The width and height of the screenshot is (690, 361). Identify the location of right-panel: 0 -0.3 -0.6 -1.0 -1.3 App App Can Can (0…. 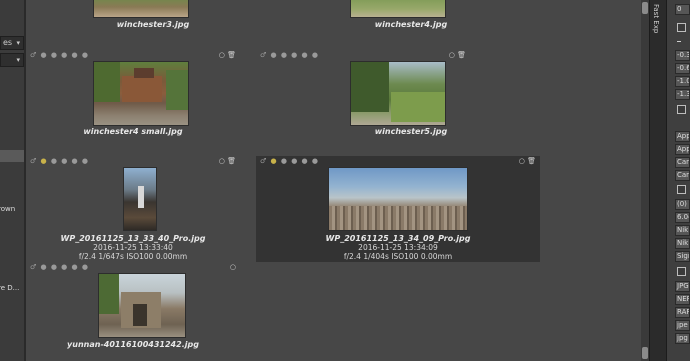
(678, 180).